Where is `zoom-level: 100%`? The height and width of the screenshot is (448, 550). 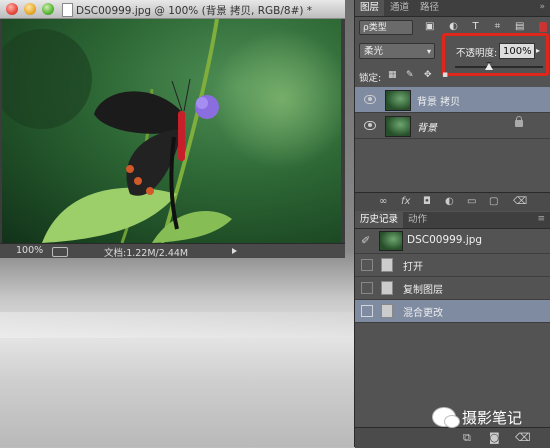 zoom-level: 100% is located at coordinates (29, 250).